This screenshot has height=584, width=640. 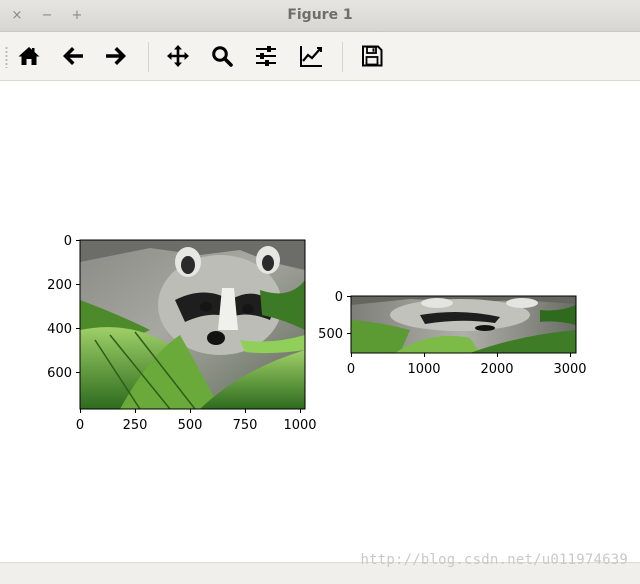 I want to click on navigation-toolbar, so click(x=320, y=56).